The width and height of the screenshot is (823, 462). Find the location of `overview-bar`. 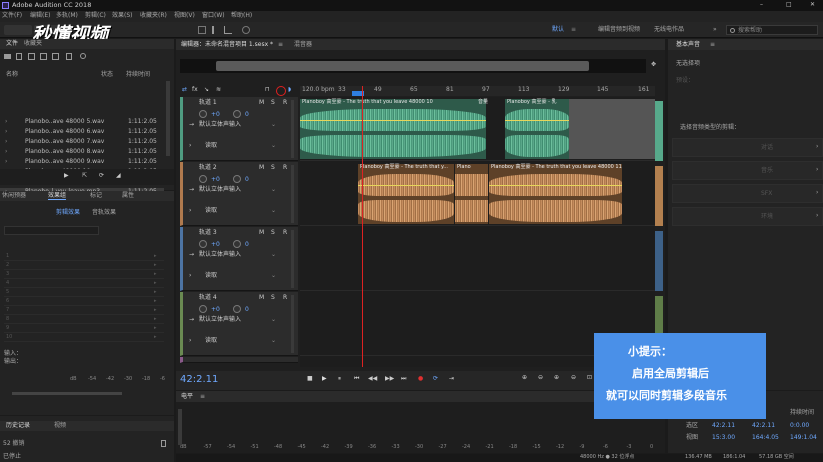

overview-bar is located at coordinates (413, 66).